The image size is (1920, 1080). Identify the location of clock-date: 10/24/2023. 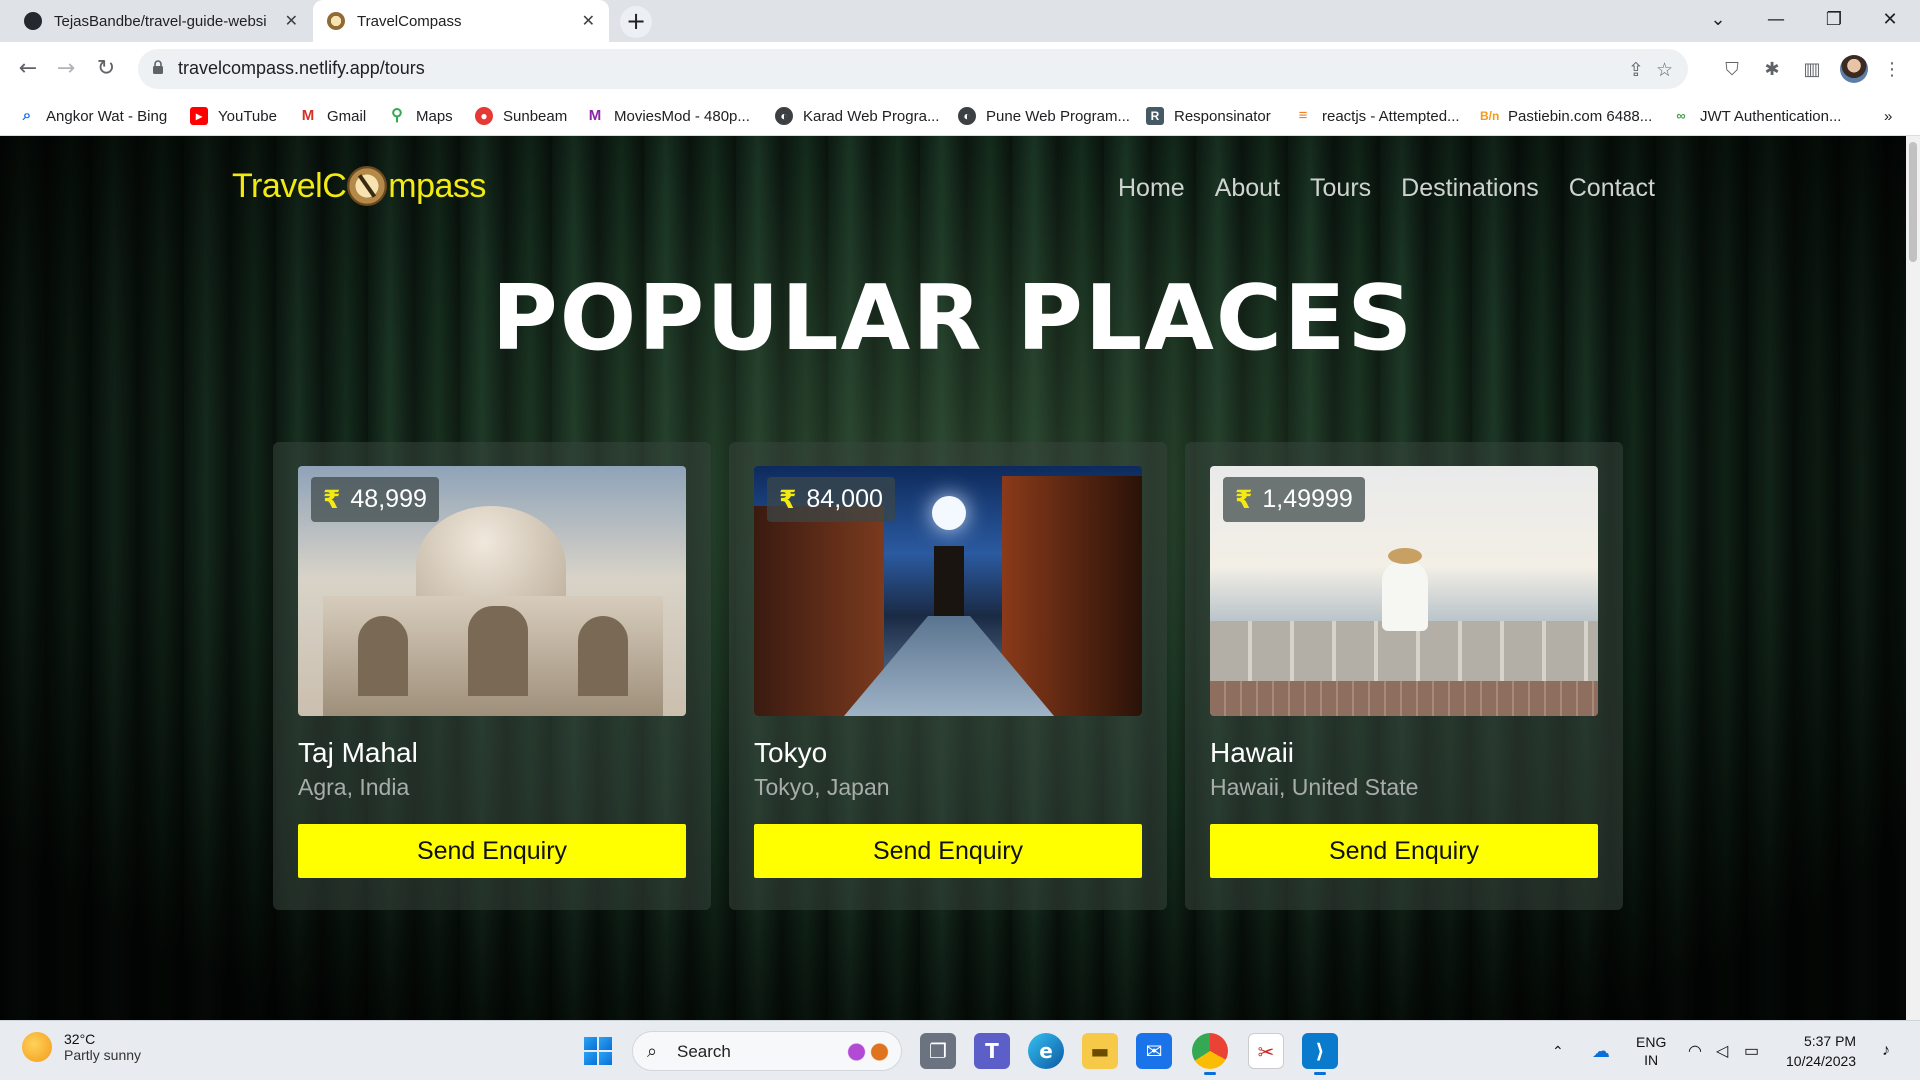
(1821, 1061).